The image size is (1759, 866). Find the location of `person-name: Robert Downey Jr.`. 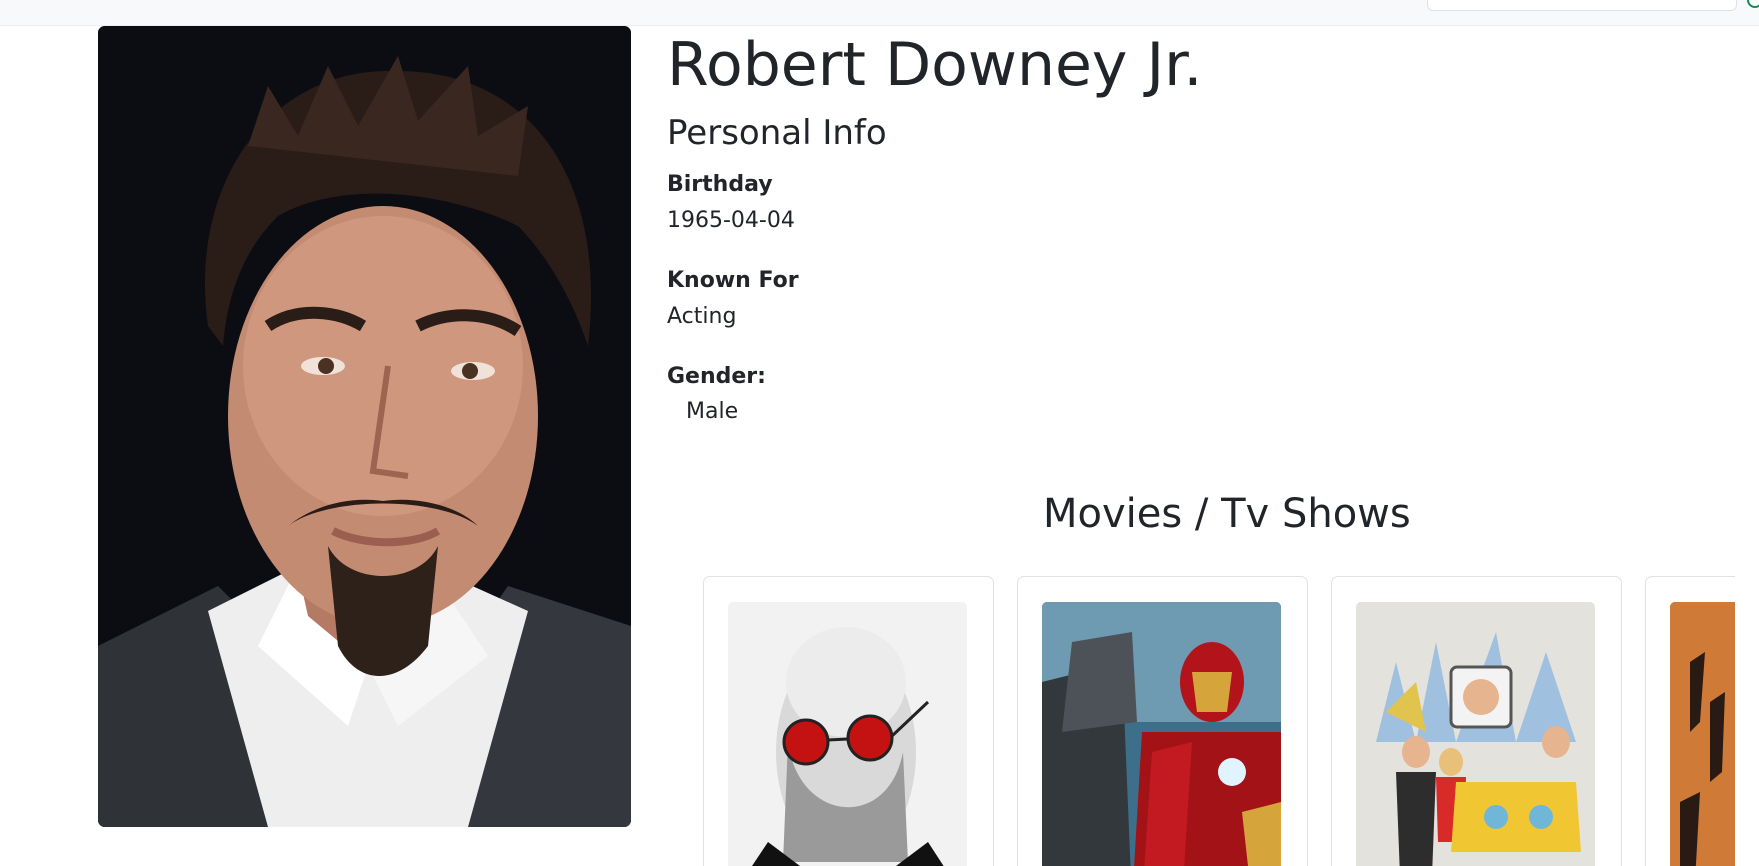

person-name: Robert Downey Jr. is located at coordinates (935, 65).